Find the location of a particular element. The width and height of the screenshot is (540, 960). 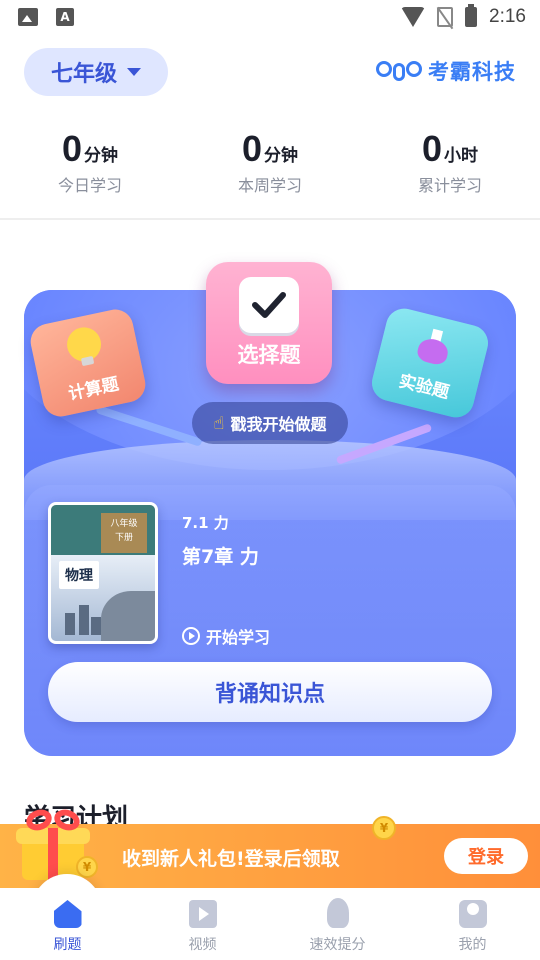

home-icon is located at coordinates (67, 914).